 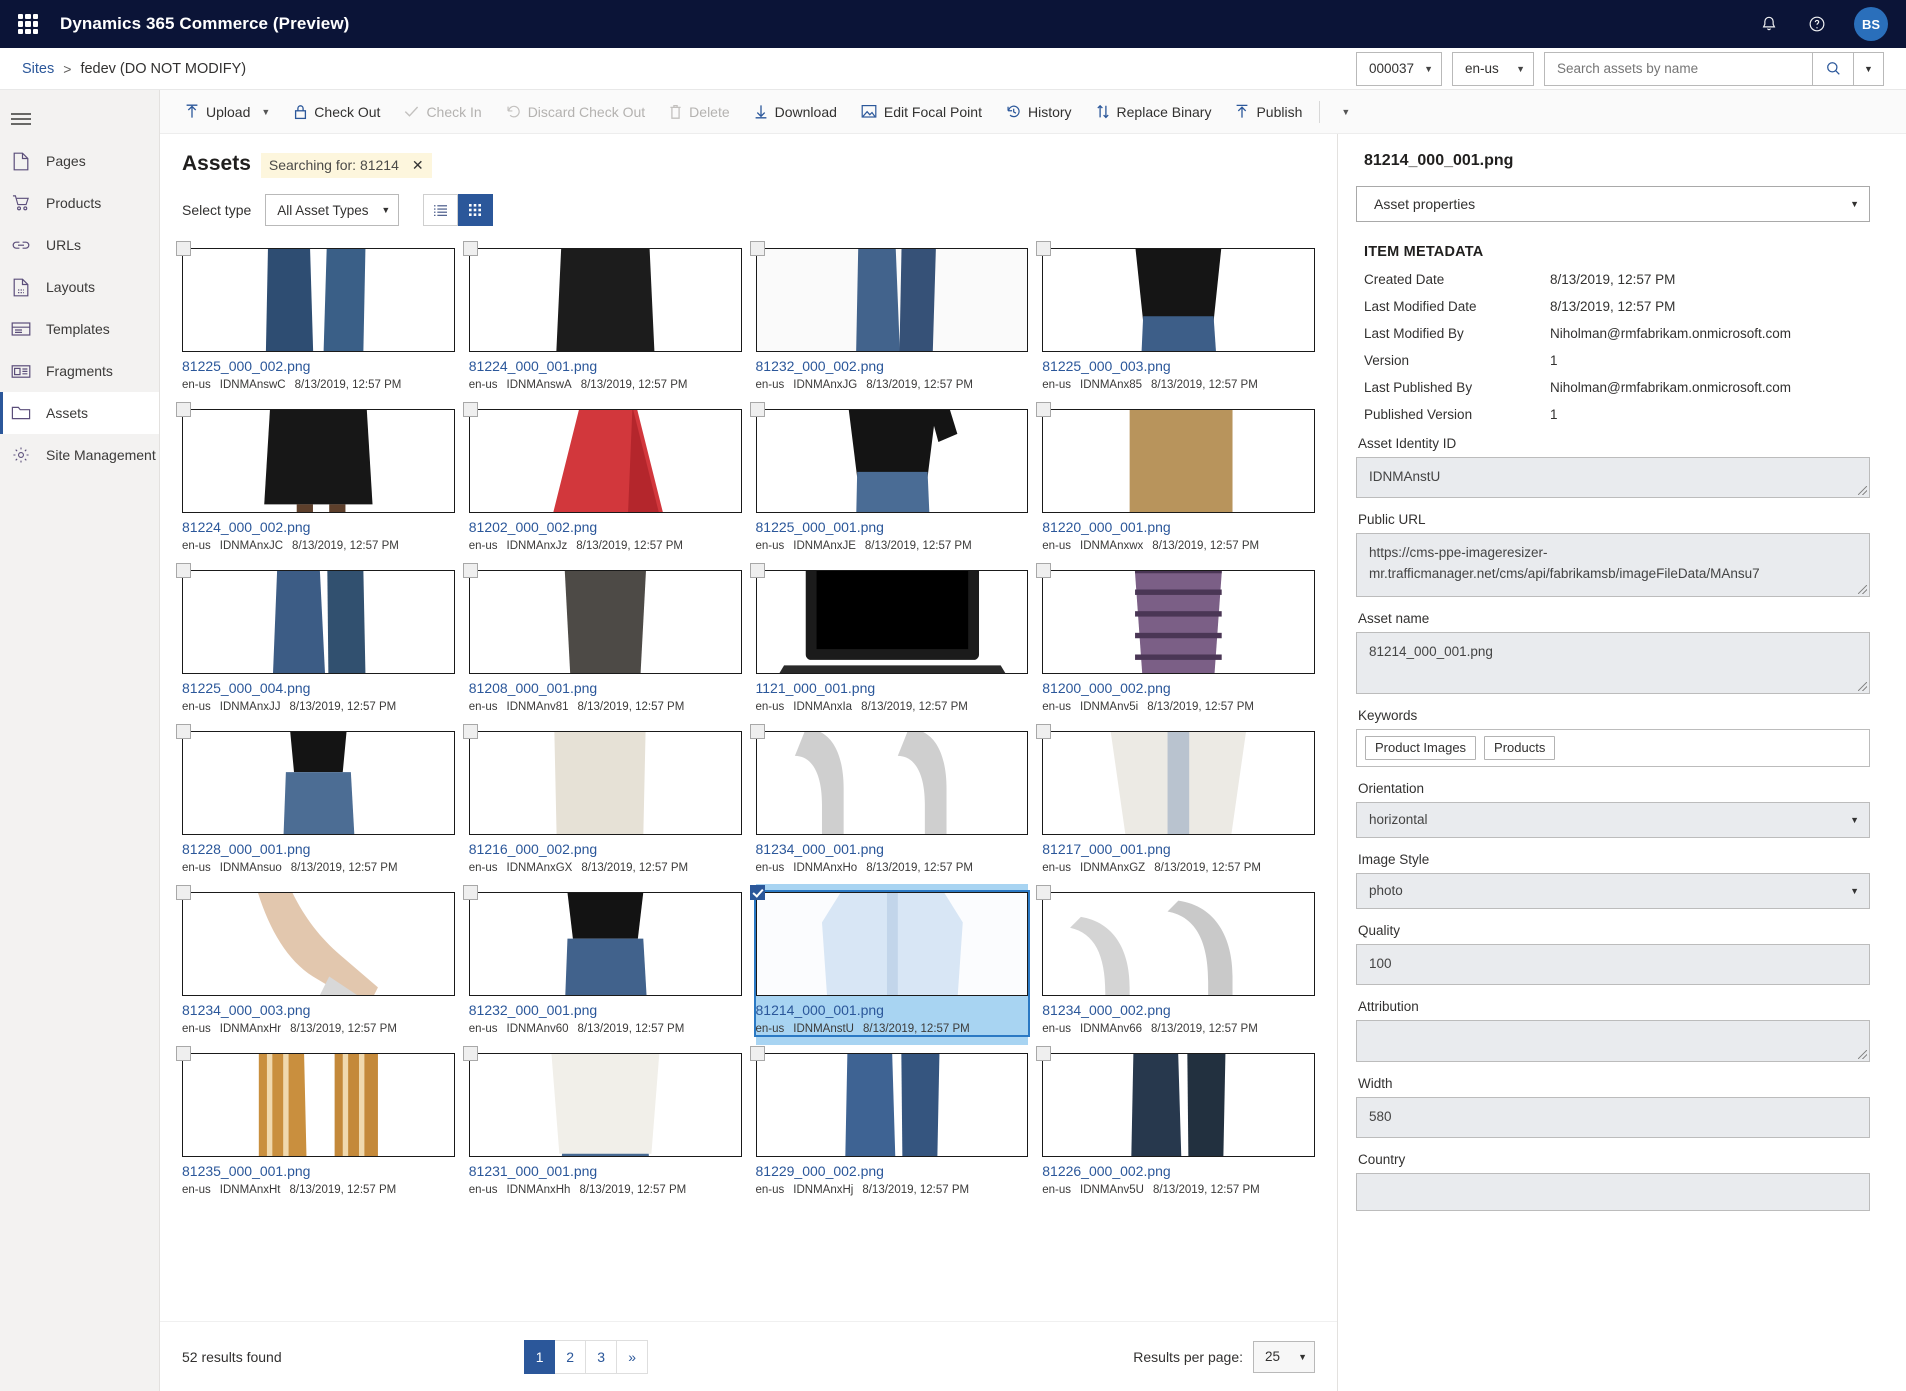 I want to click on sidebar-item-pages: Pages, so click(x=79, y=161).